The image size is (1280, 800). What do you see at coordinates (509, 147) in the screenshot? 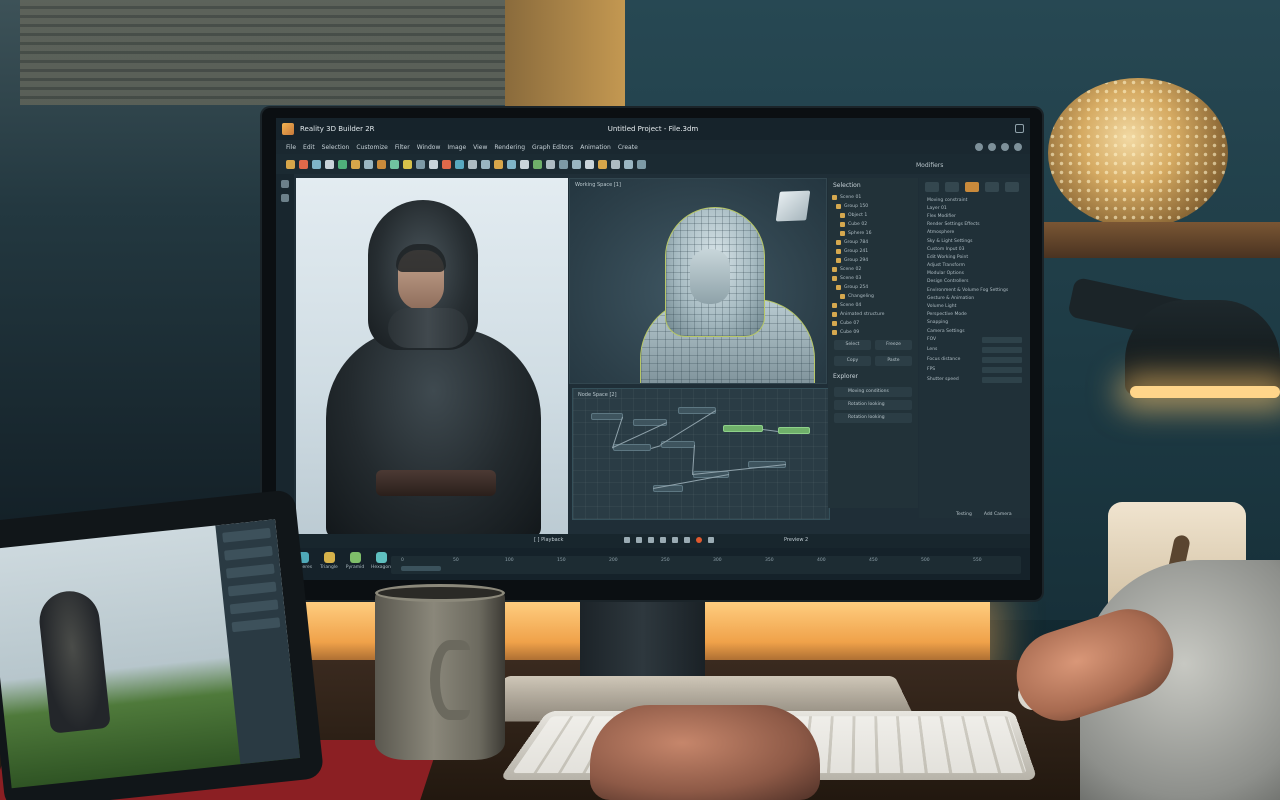
I see `menu-rendering: Rendering` at bounding box center [509, 147].